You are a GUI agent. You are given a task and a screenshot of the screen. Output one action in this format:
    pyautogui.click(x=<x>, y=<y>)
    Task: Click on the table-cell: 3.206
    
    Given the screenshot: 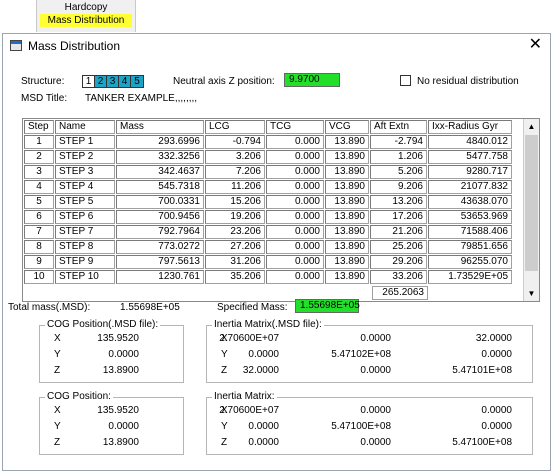 What is the action you would take?
    pyautogui.click(x=235, y=157)
    